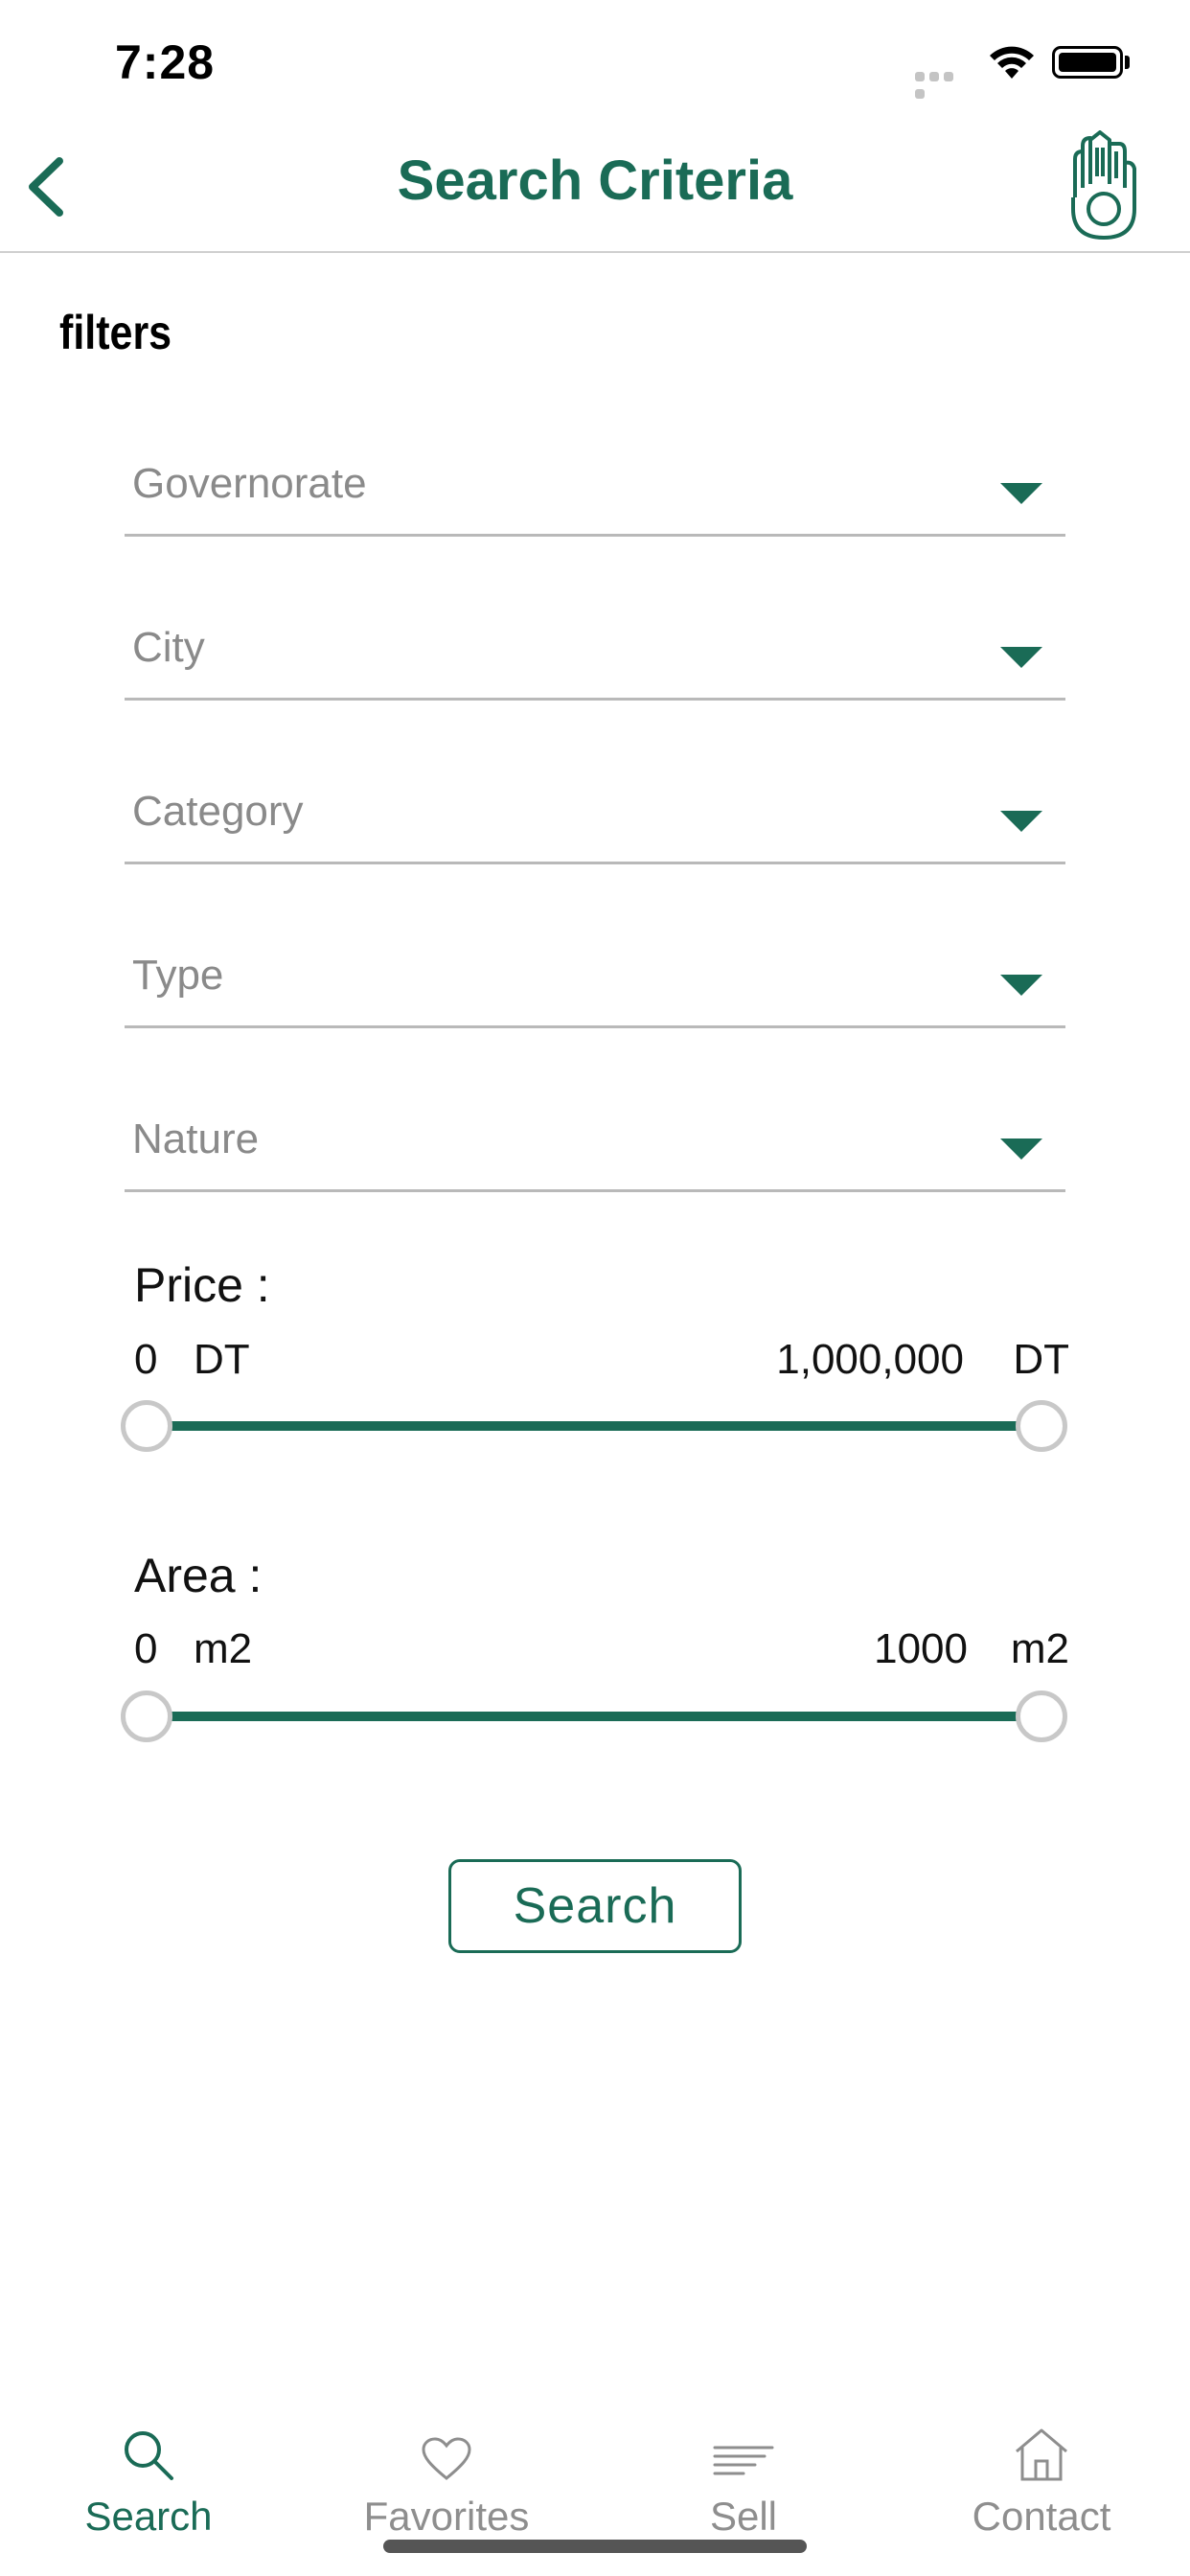  Describe the element at coordinates (1041, 2516) in the screenshot. I see `tab-contact-label: Contact` at that location.